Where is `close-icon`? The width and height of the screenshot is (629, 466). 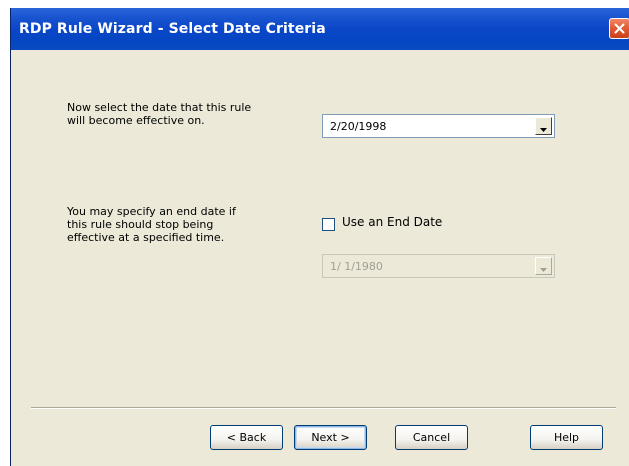 close-icon is located at coordinates (619, 28).